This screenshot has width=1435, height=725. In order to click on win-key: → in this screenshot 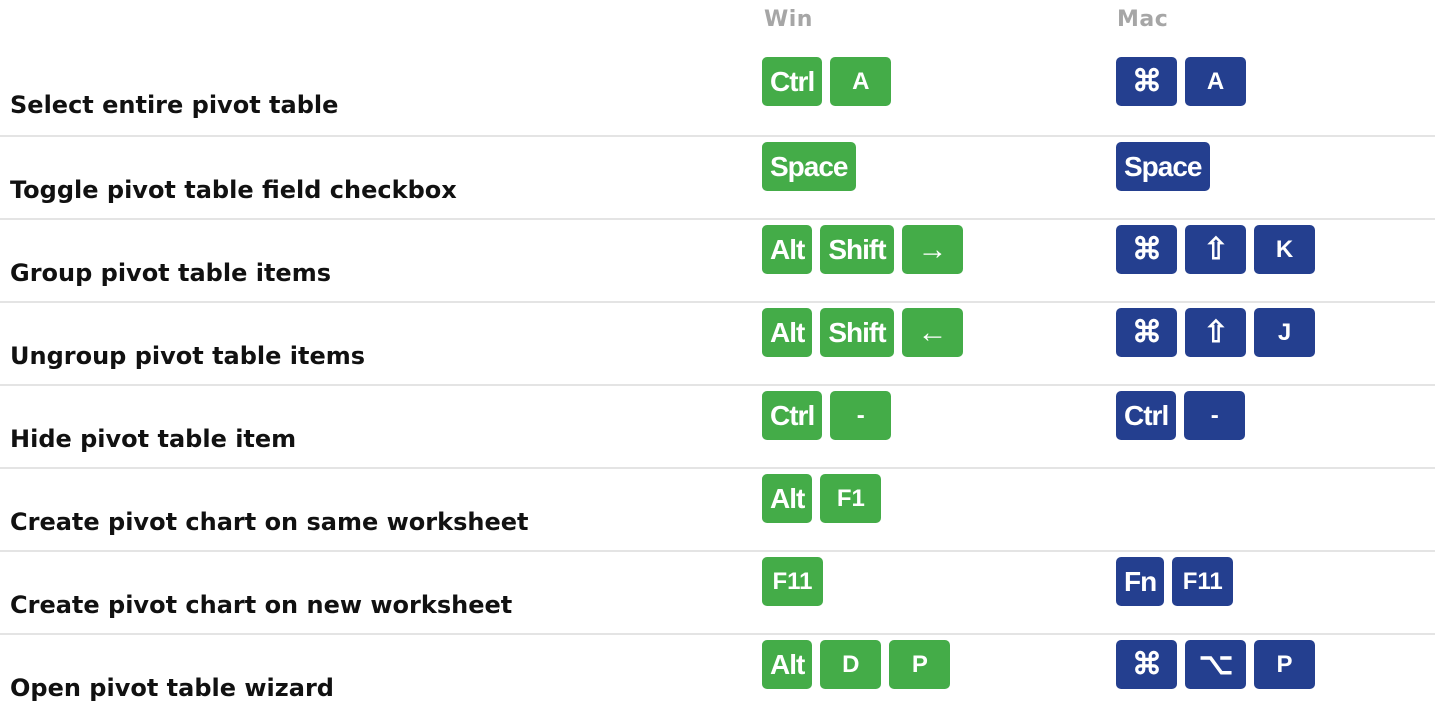, I will do `click(932, 249)`.